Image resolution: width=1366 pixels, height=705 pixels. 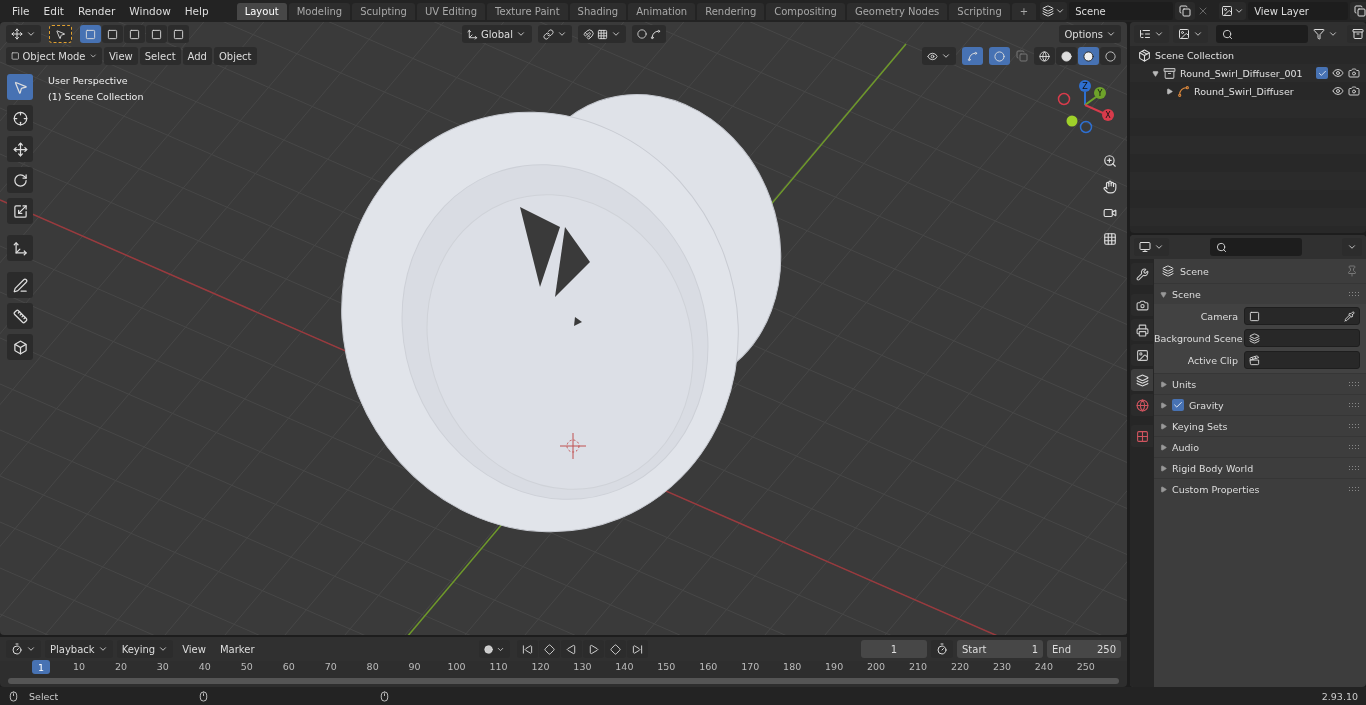 I want to click on gizmo-toggle, so click(x=972, y=56).